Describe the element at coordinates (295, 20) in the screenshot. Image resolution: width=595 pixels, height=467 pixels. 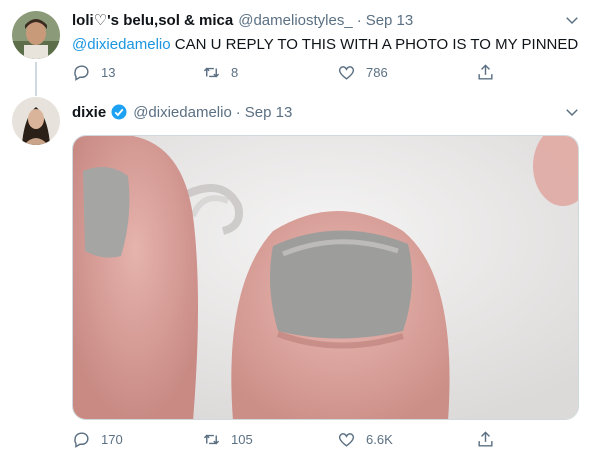
I see `user-handle: @dameliostyles_` at that location.